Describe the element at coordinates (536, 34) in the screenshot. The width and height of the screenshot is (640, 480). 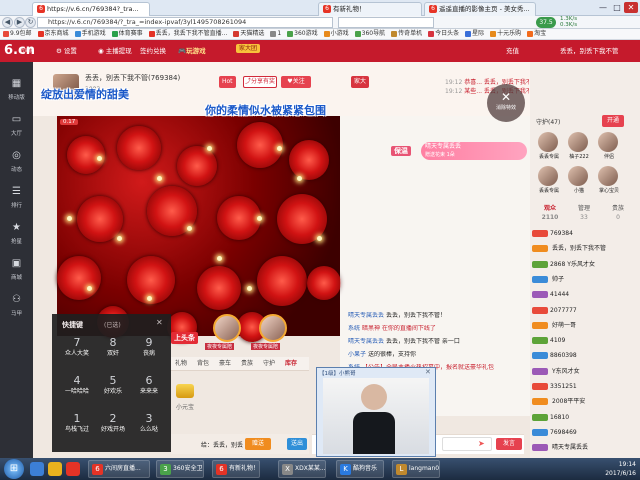
I see `bookmark-item: 淘宝` at that location.